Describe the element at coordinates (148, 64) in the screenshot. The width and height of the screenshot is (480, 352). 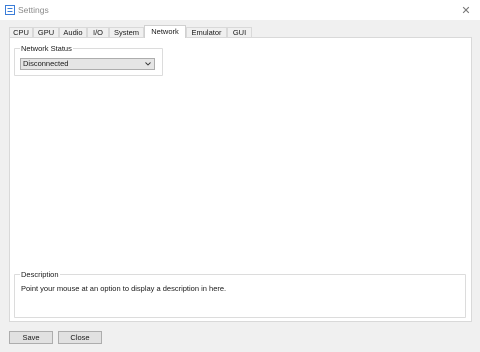
I see `chevron-down-icon` at that location.